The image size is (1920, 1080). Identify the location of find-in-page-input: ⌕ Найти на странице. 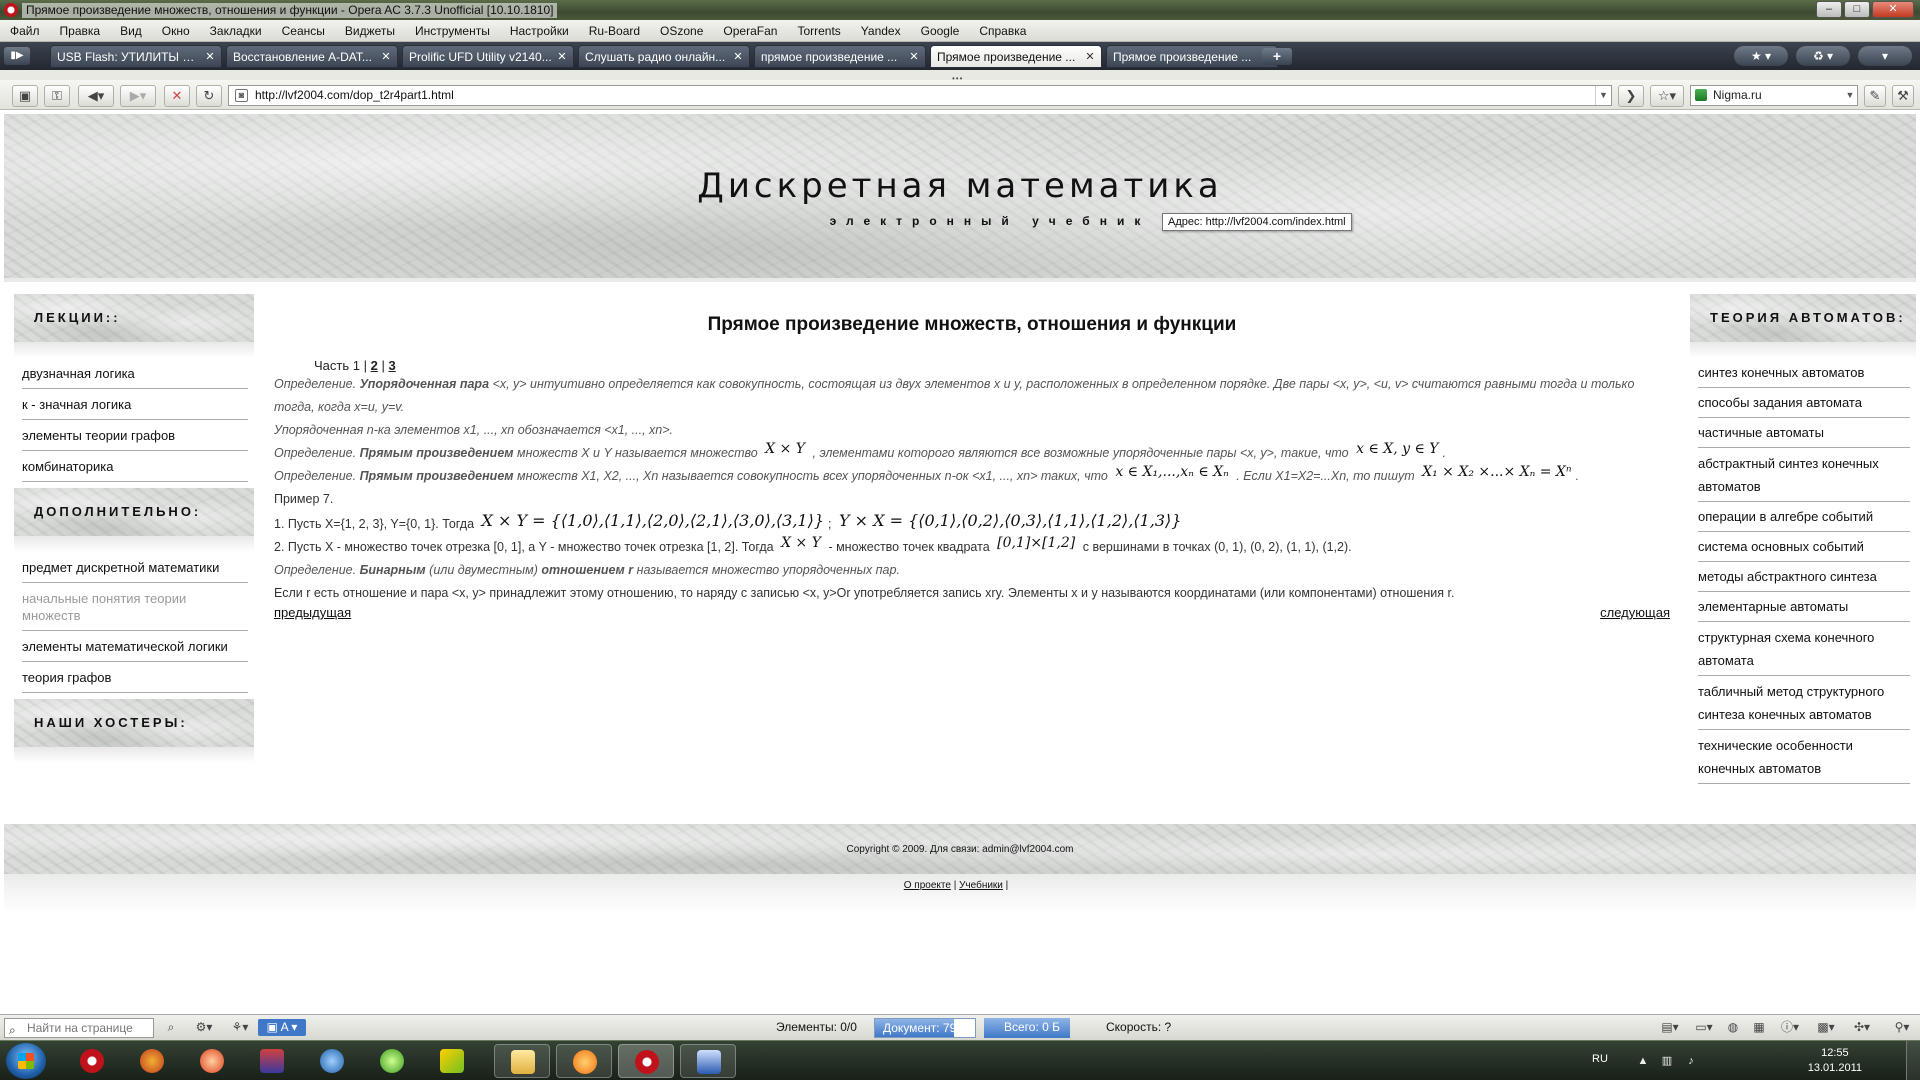
(79, 1028).